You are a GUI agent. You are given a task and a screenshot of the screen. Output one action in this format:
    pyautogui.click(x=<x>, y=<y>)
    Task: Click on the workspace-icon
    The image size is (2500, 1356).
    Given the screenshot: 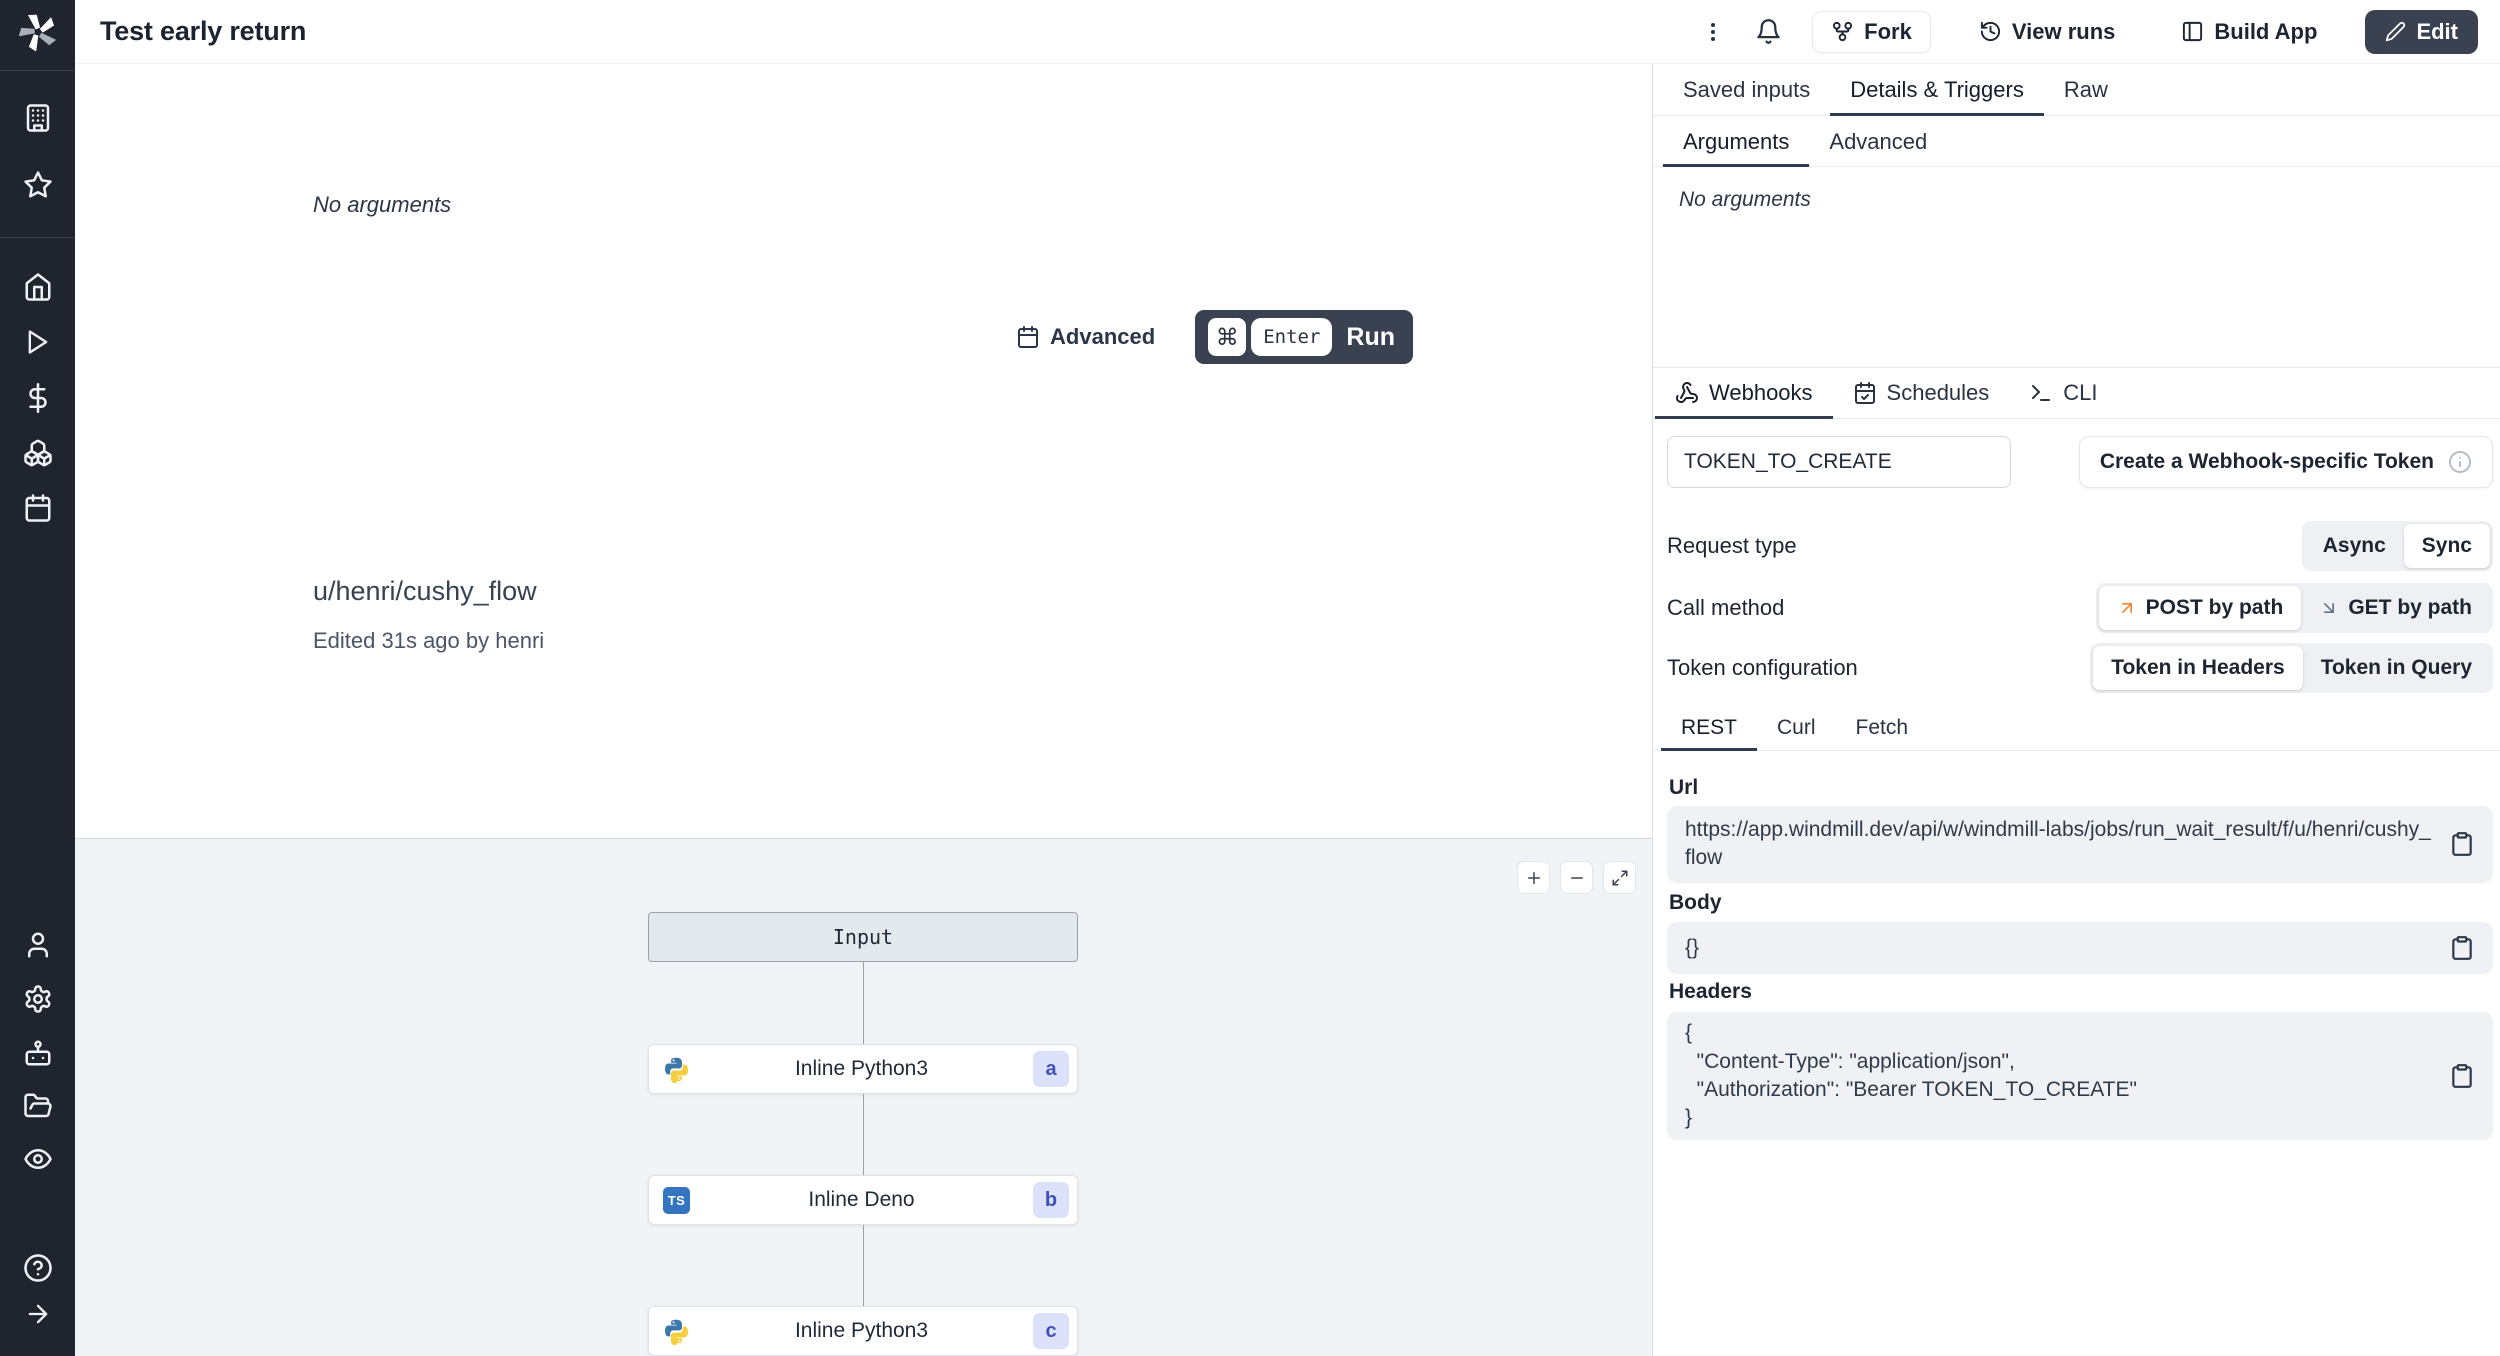 What is the action you would take?
    pyautogui.click(x=38, y=118)
    